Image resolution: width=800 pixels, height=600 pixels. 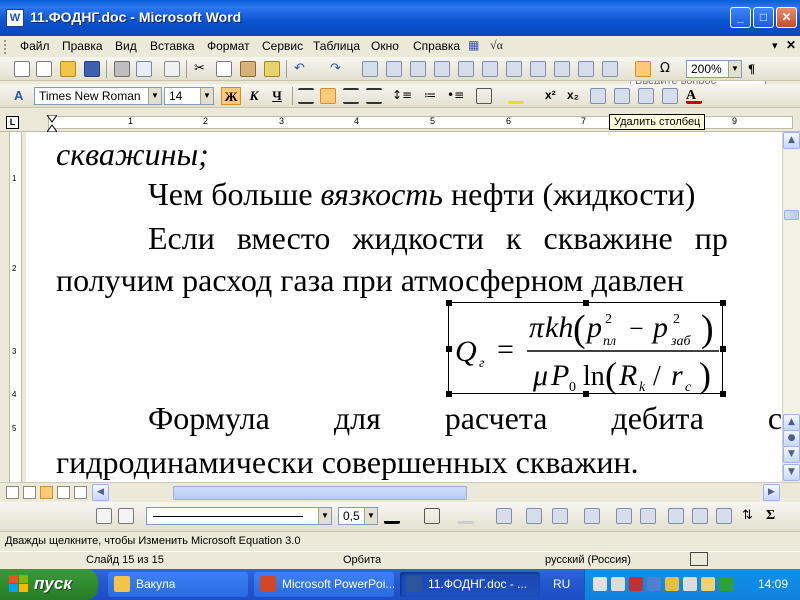 I want to click on menu-window: Окно, so click(x=385, y=46).